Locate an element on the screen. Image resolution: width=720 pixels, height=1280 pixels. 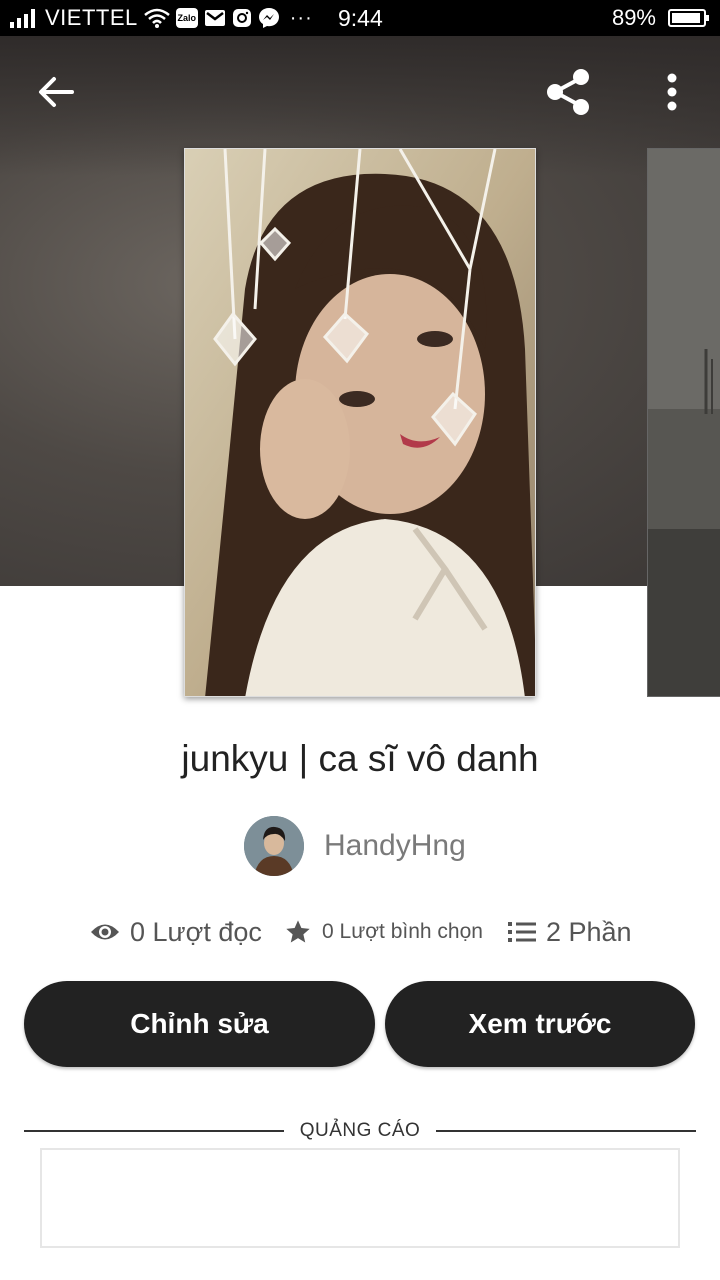
battery-percent: 89% is located at coordinates (633, 17).